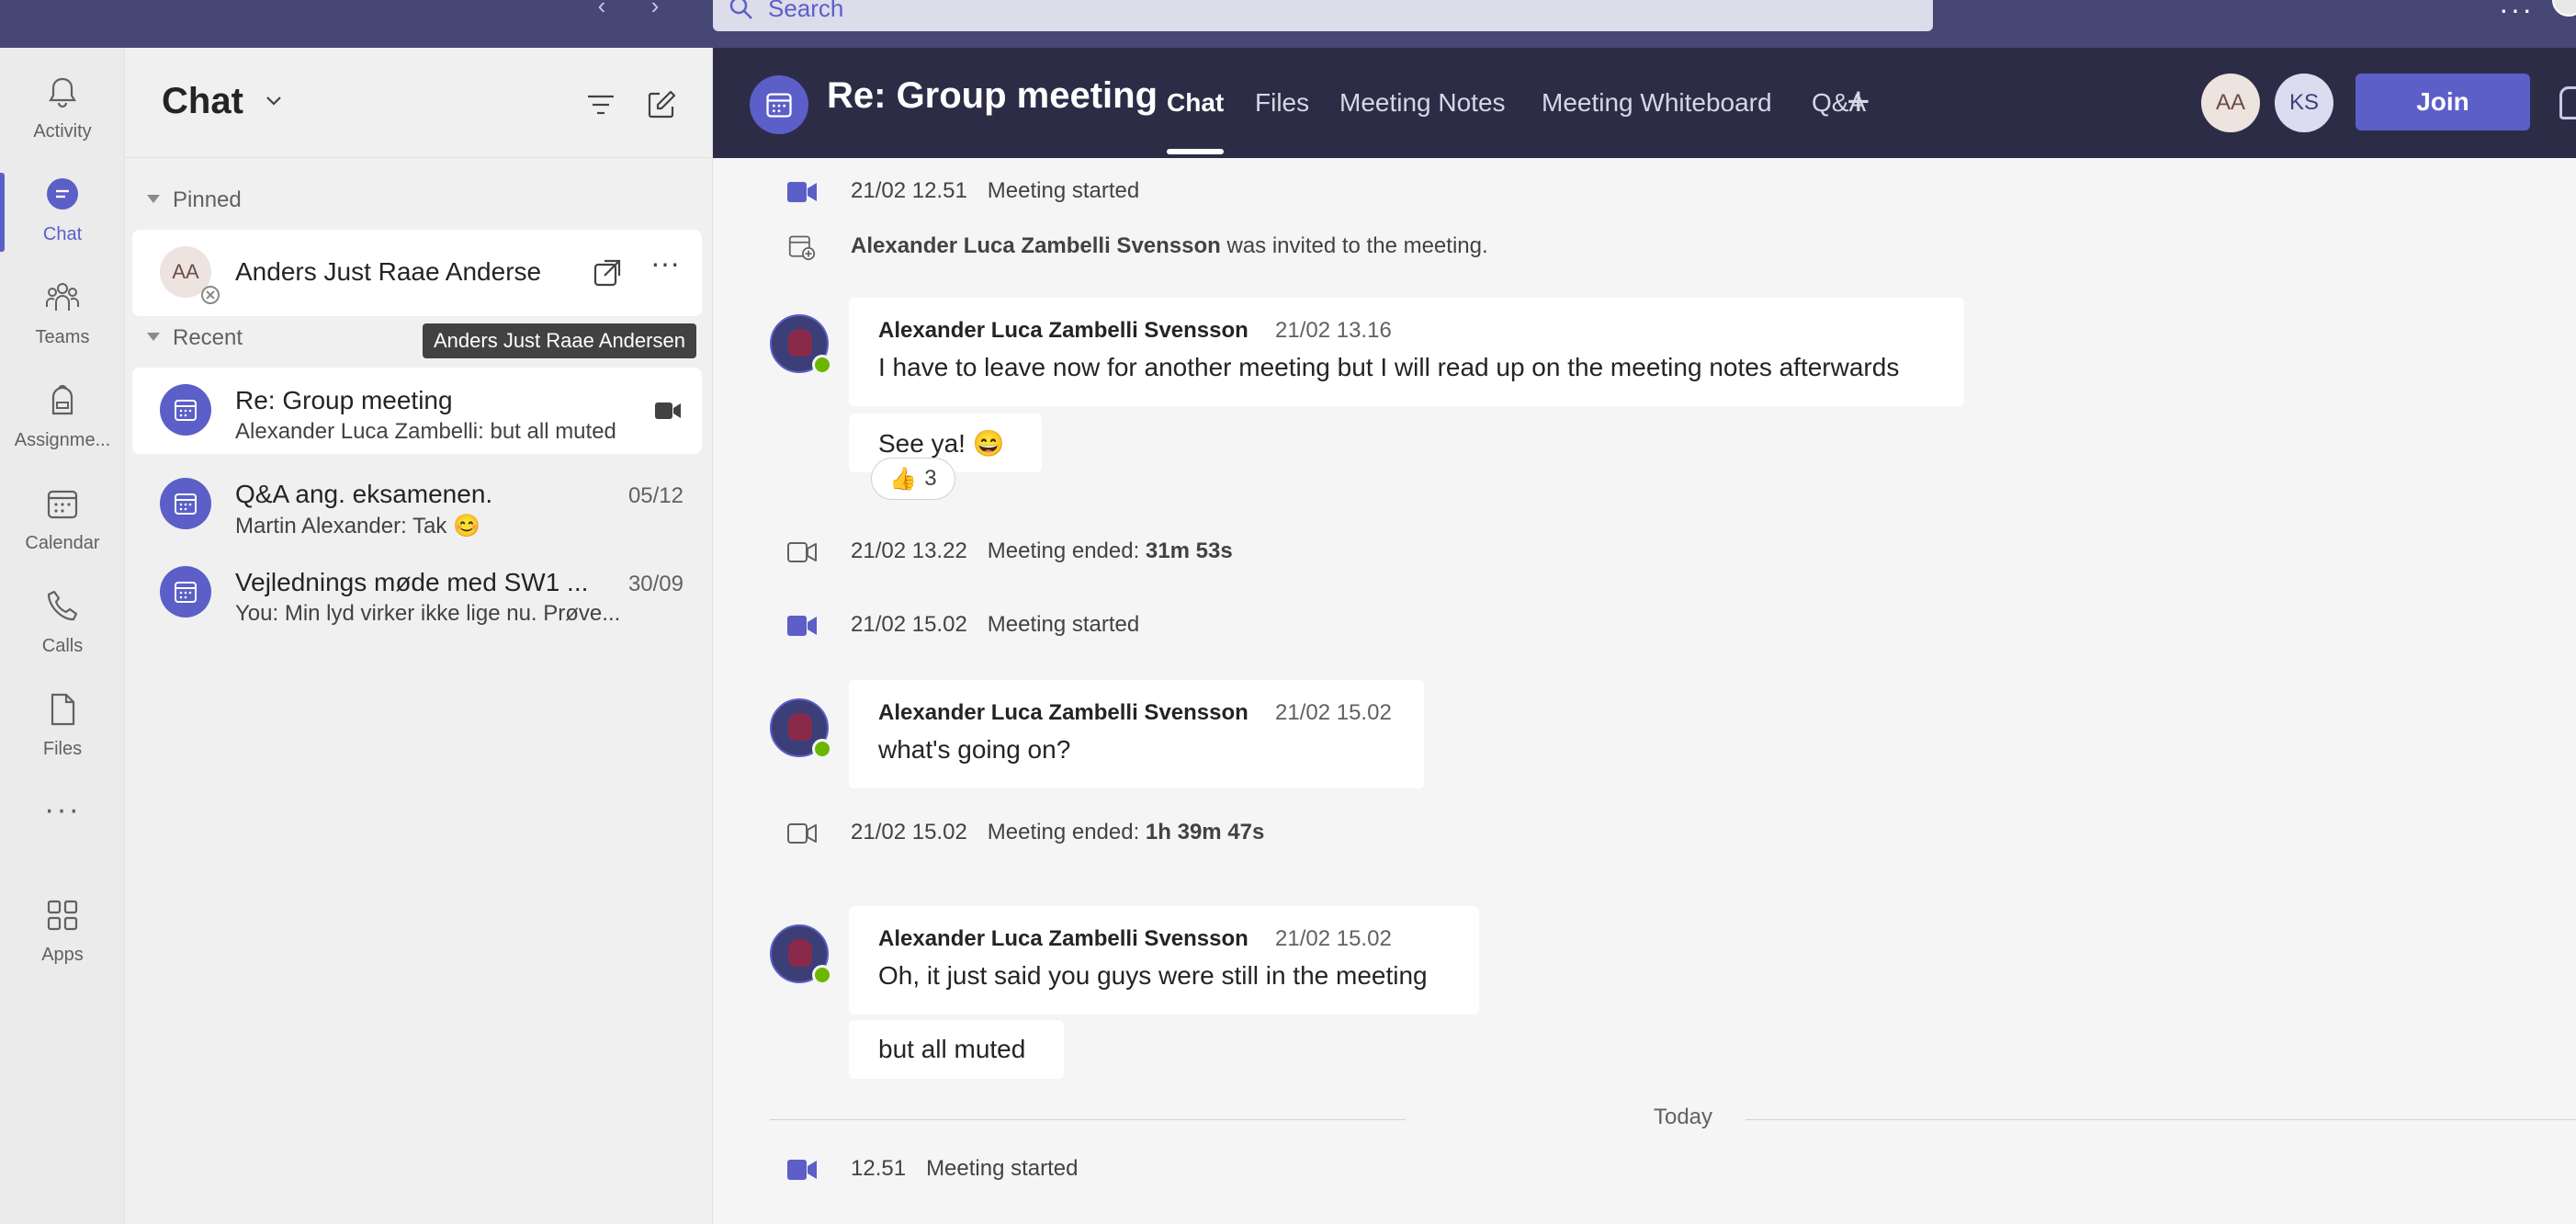 The width and height of the screenshot is (2576, 1224). What do you see at coordinates (655, 584) in the screenshot?
I see `chat-date: 30/09` at bounding box center [655, 584].